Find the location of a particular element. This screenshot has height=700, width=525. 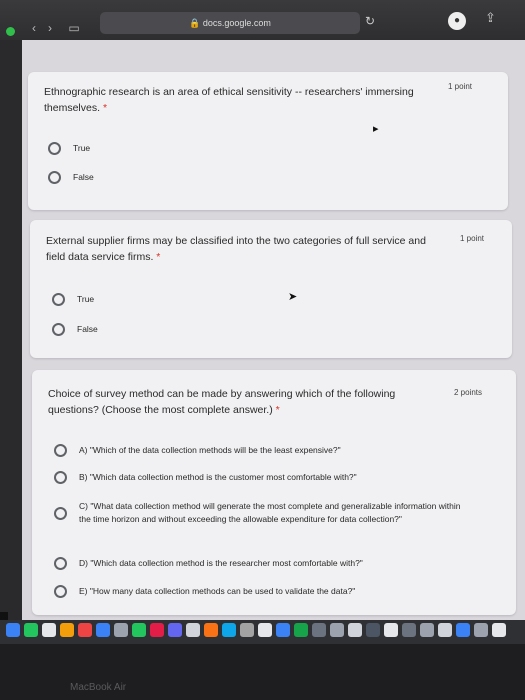

window-dot-icon is located at coordinates (10, 31).